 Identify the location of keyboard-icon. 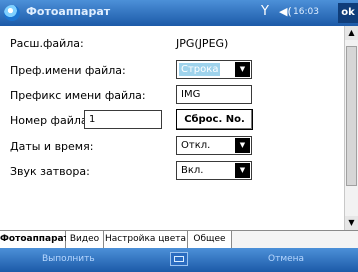
(179, 259).